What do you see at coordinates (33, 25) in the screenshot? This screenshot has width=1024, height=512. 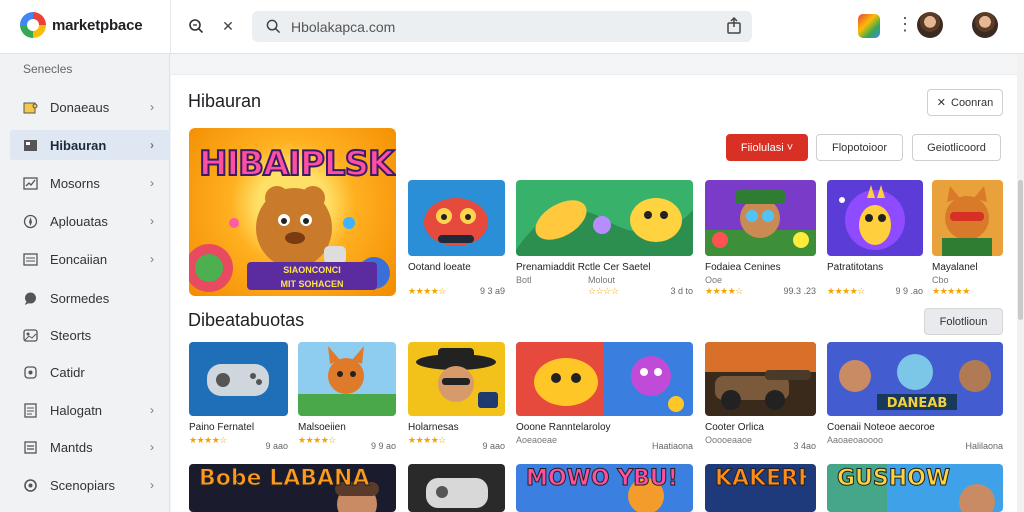 I see `app-logo-icon` at bounding box center [33, 25].